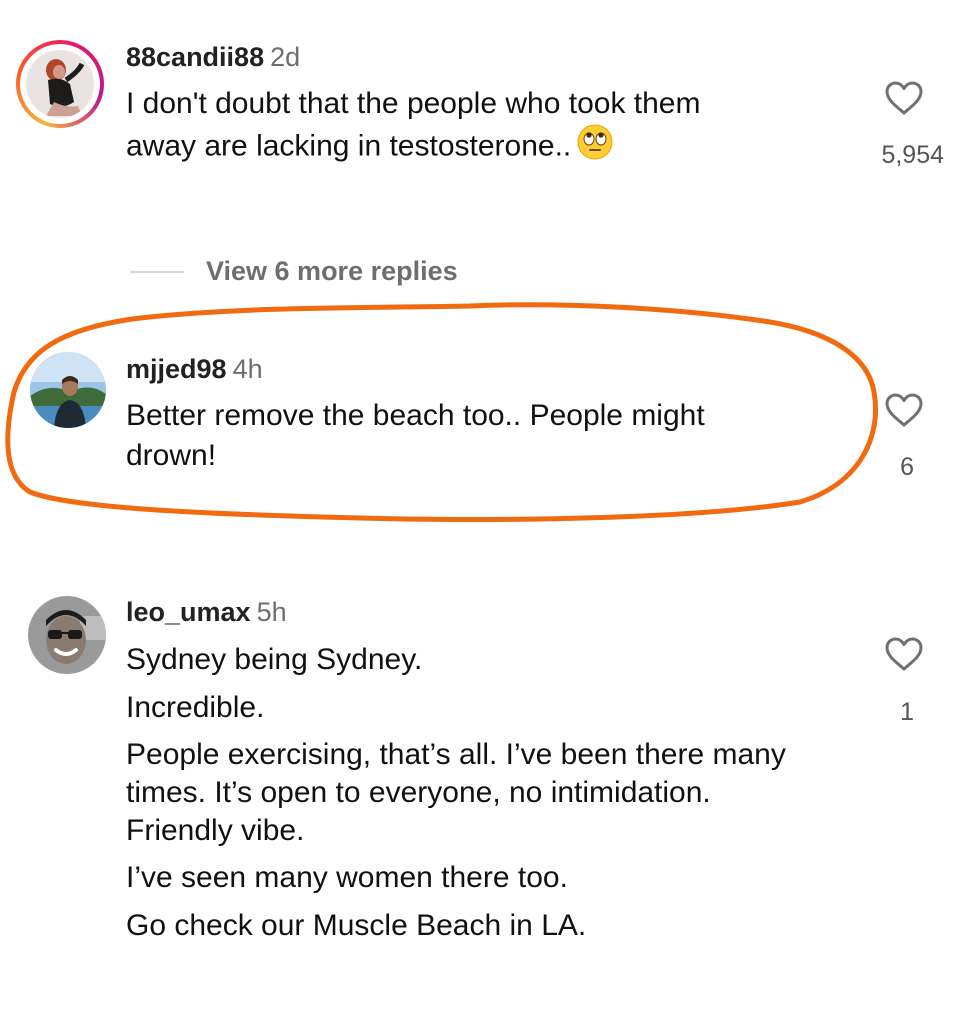 This screenshot has height=1023, width=972. Describe the element at coordinates (912, 155) in the screenshot. I see `like-count: 5,954` at that location.